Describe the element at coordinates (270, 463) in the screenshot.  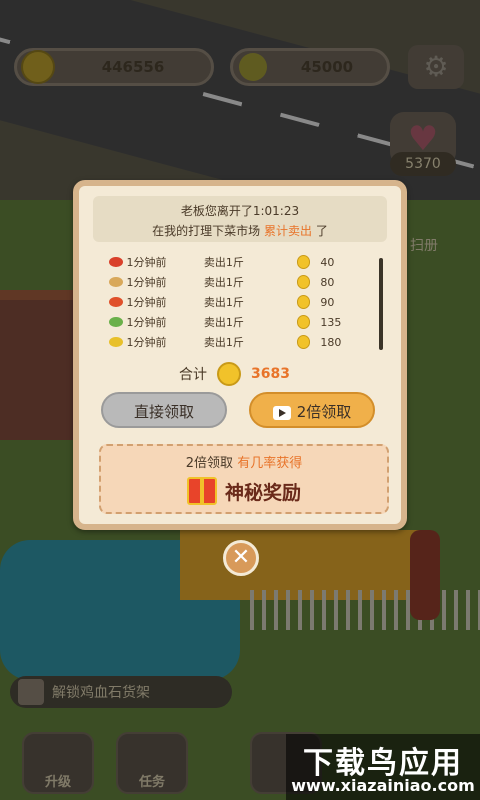
I see `reward-highlight: 有几率获得` at that location.